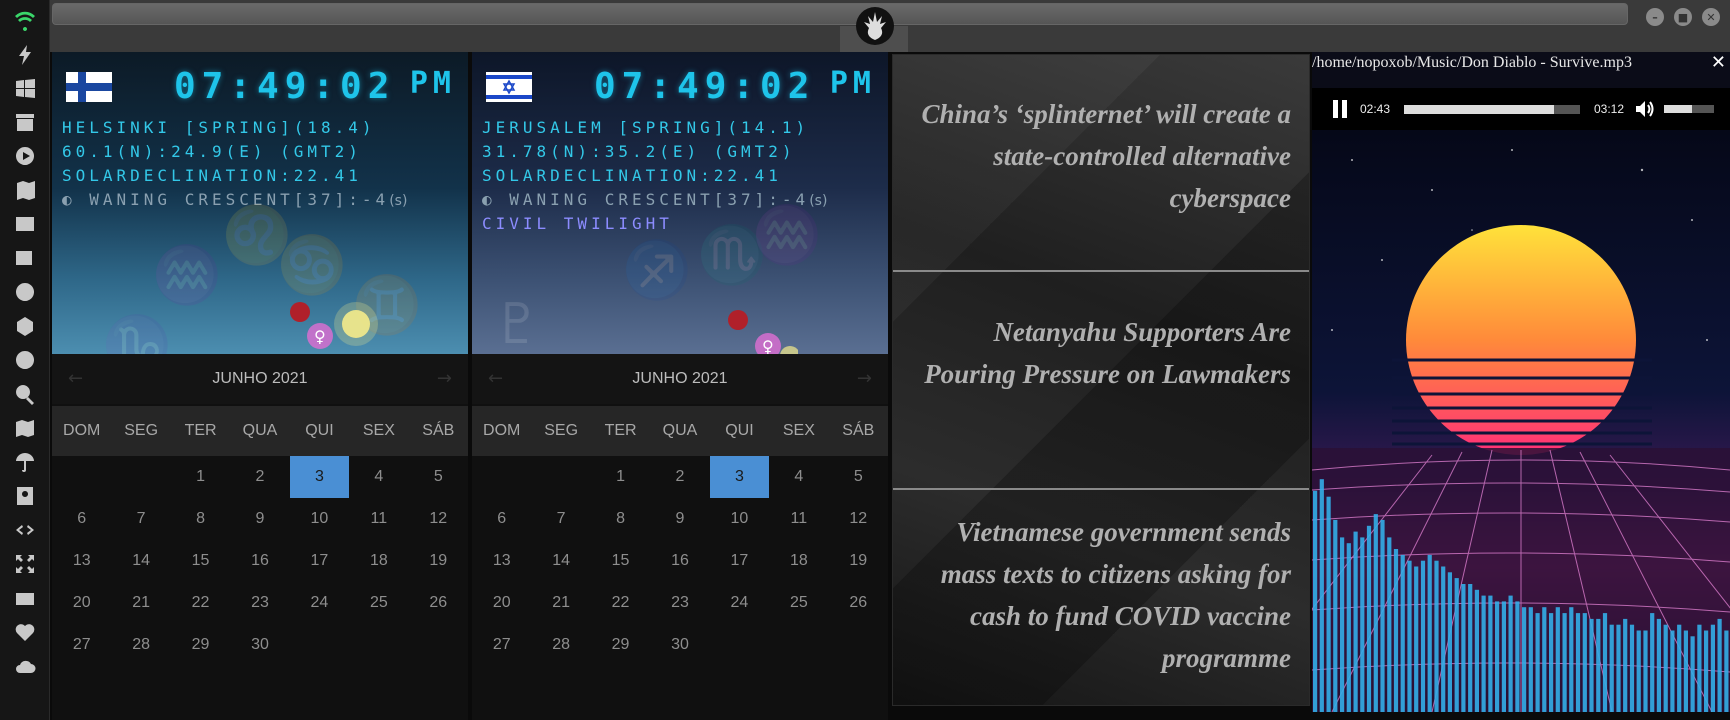 The width and height of the screenshot is (1730, 720). What do you see at coordinates (25, 666) in the screenshot?
I see `cloud-icon` at bounding box center [25, 666].